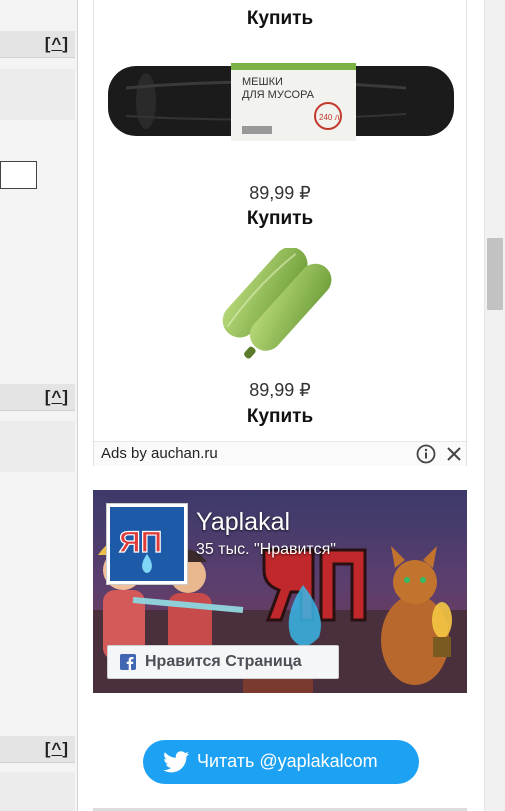  I want to click on garbage-bags-image: МЕШКИ ДЛЯ МУСОРА 240 л, so click(281, 101).